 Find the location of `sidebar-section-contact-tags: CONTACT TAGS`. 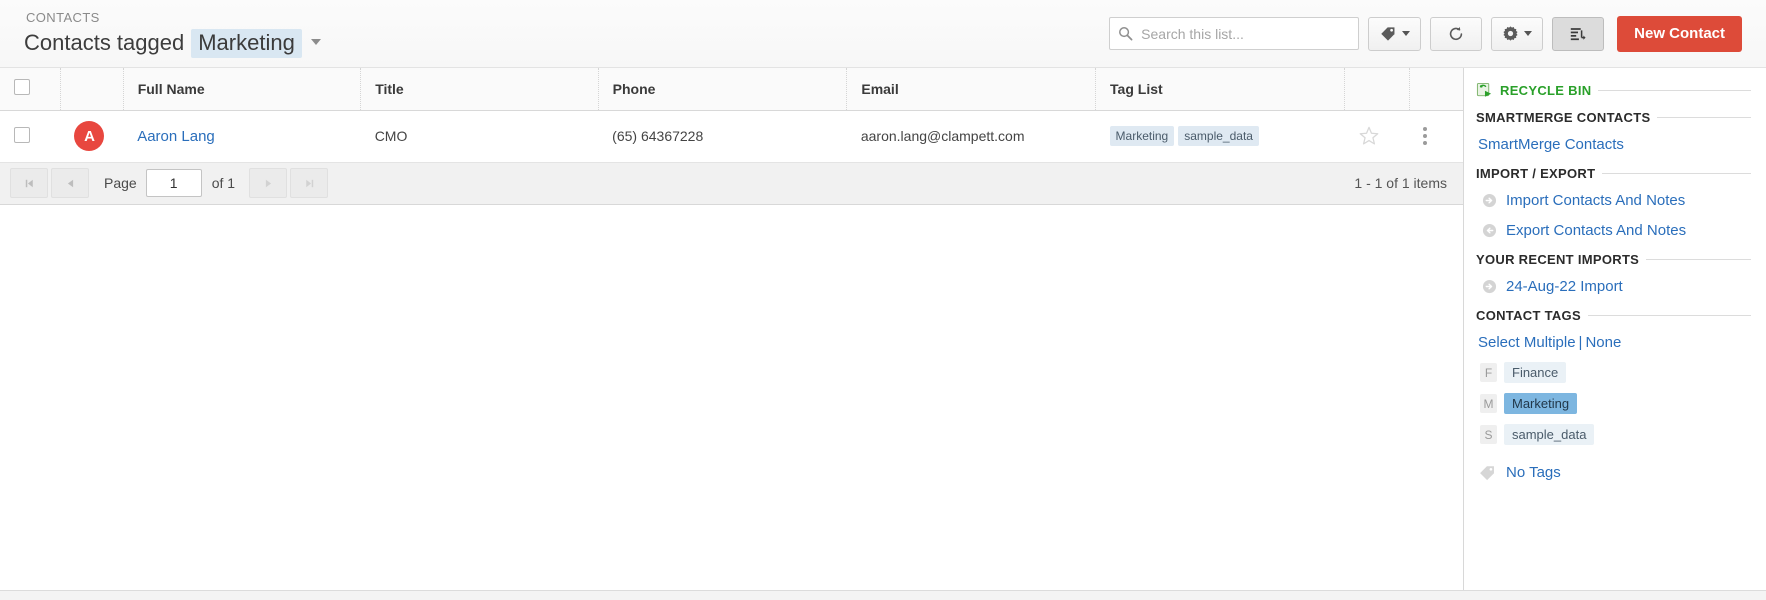

sidebar-section-contact-tags: CONTACT TAGS is located at coordinates (1613, 315).